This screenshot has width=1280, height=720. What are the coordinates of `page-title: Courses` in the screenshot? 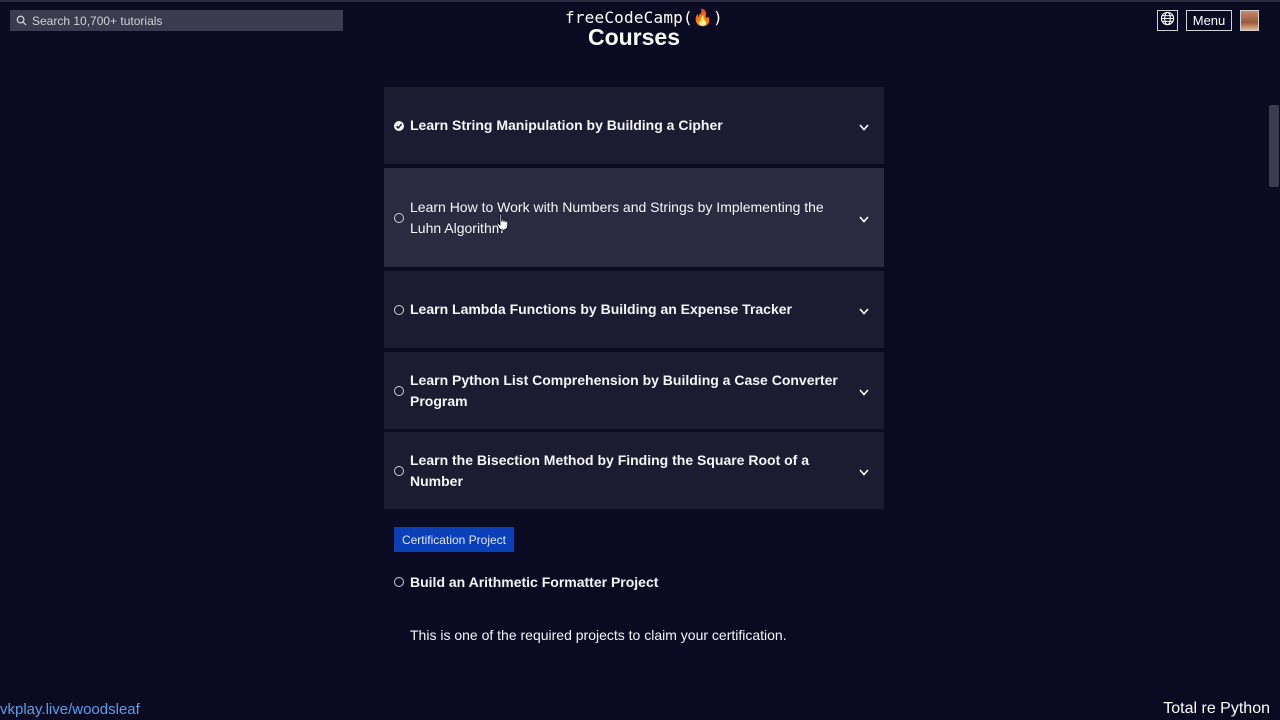 It's located at (634, 37).